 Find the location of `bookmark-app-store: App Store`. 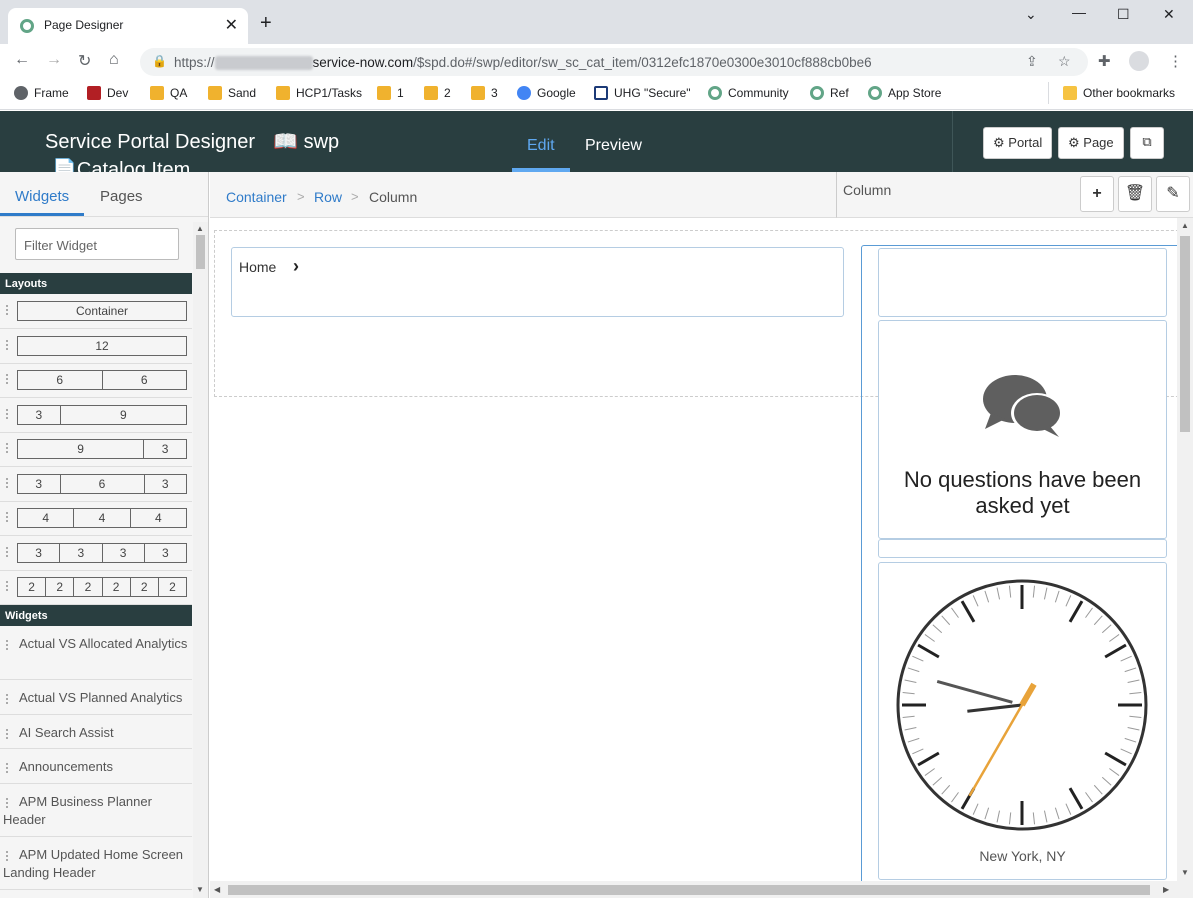

bookmark-app-store: App Store is located at coordinates (904, 93).